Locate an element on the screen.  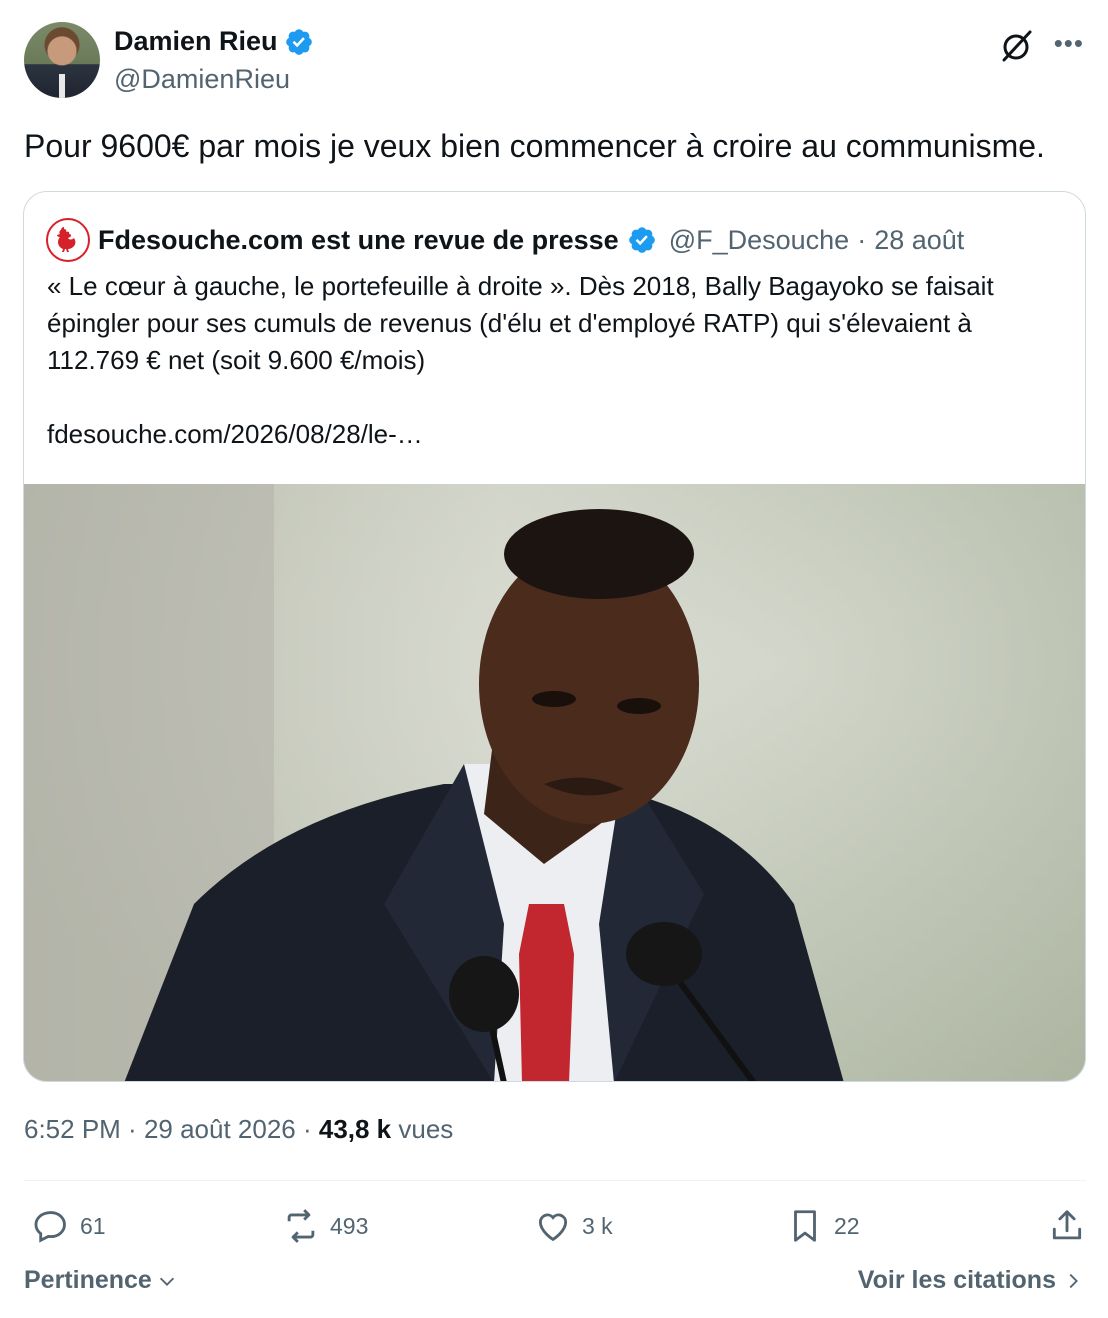
tweet-date: 29 août 2026 is located at coordinates (220, 1129).